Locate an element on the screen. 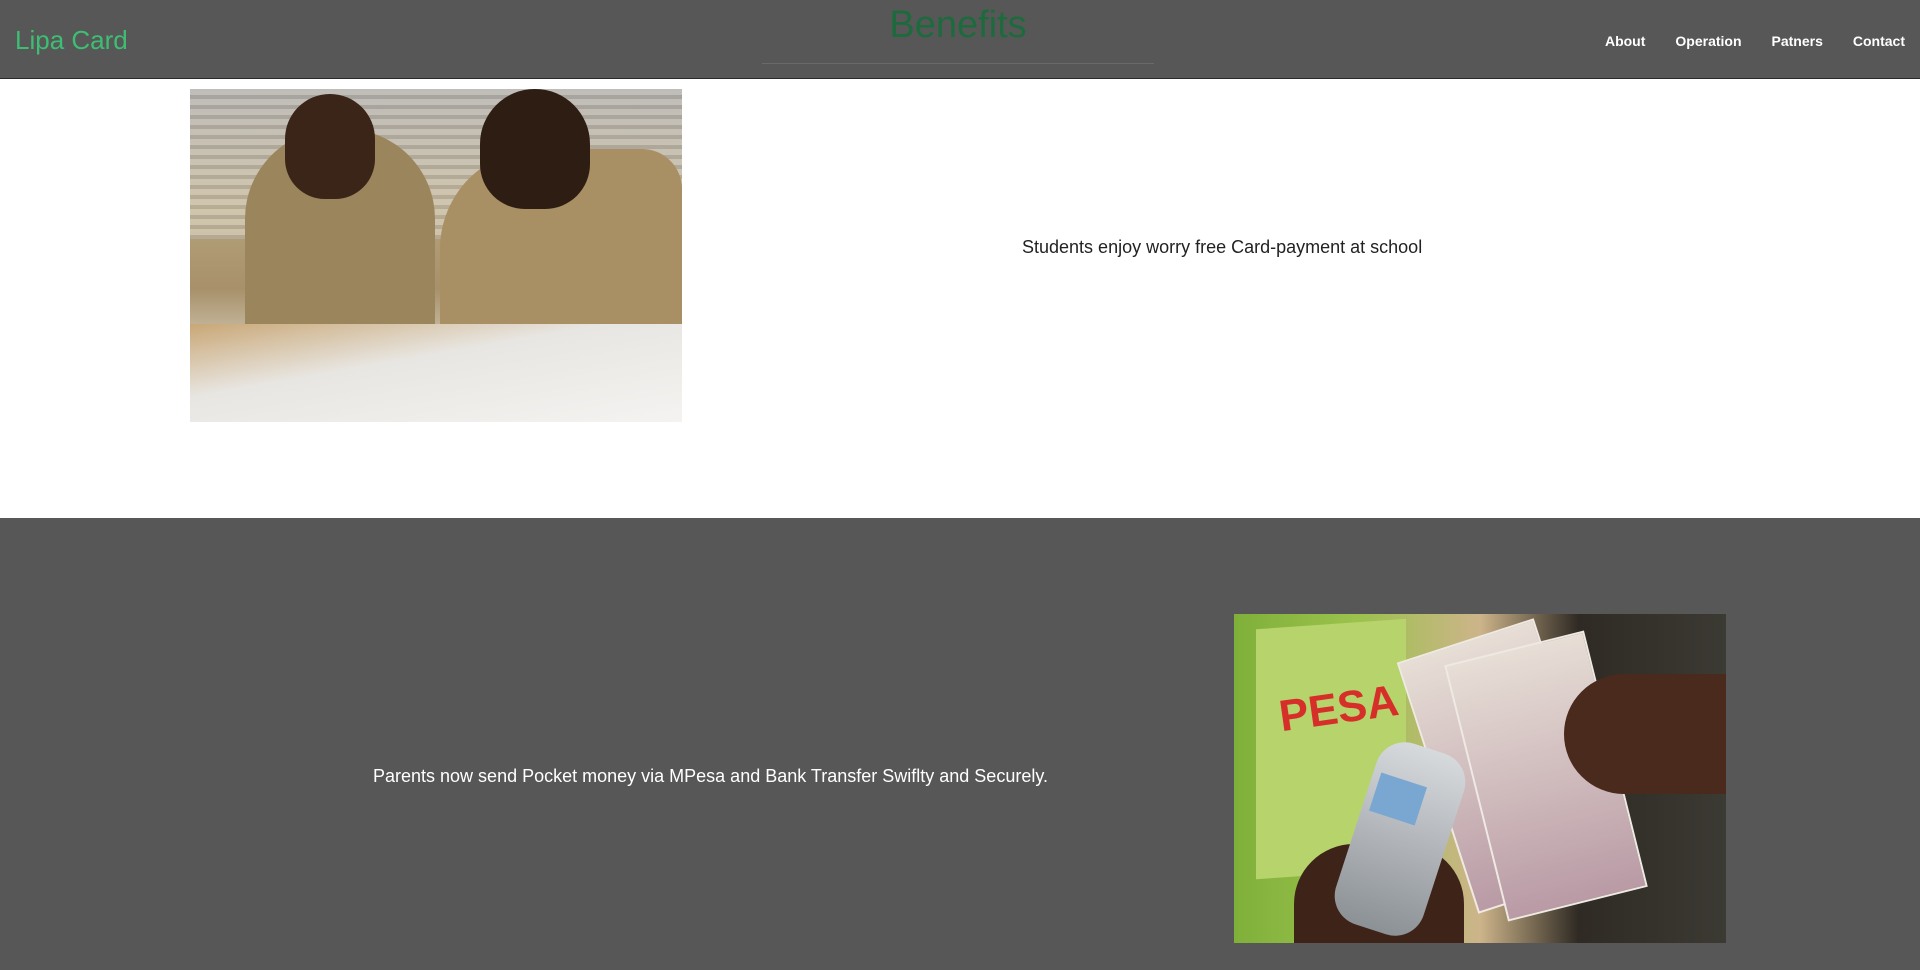  page-title: Benefits is located at coordinates (958, 25).